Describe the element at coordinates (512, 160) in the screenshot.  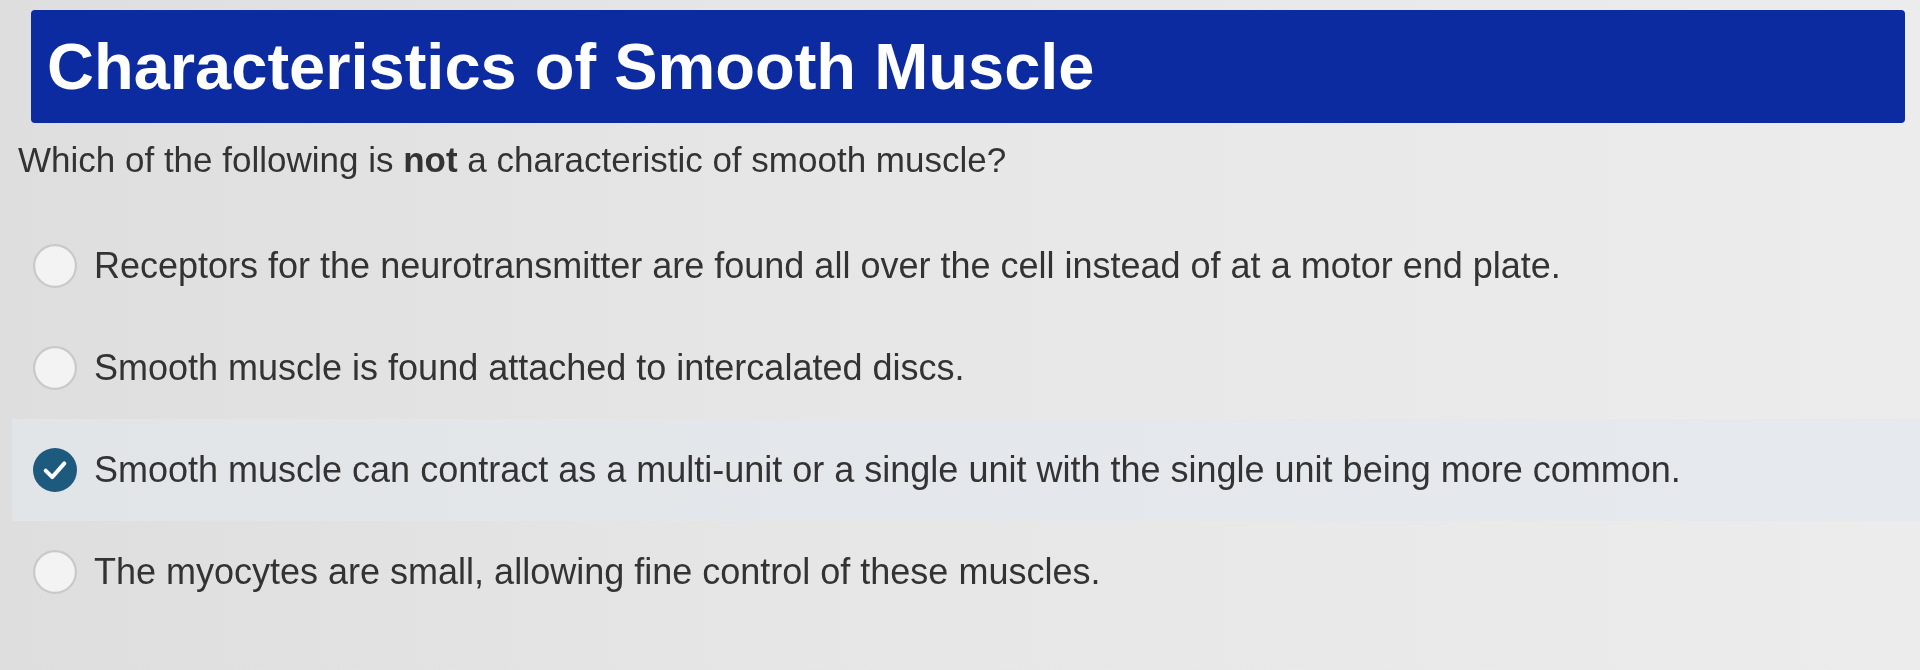
I see `question-text: Which of the following is not a characteristic of smooth muscle?` at that location.